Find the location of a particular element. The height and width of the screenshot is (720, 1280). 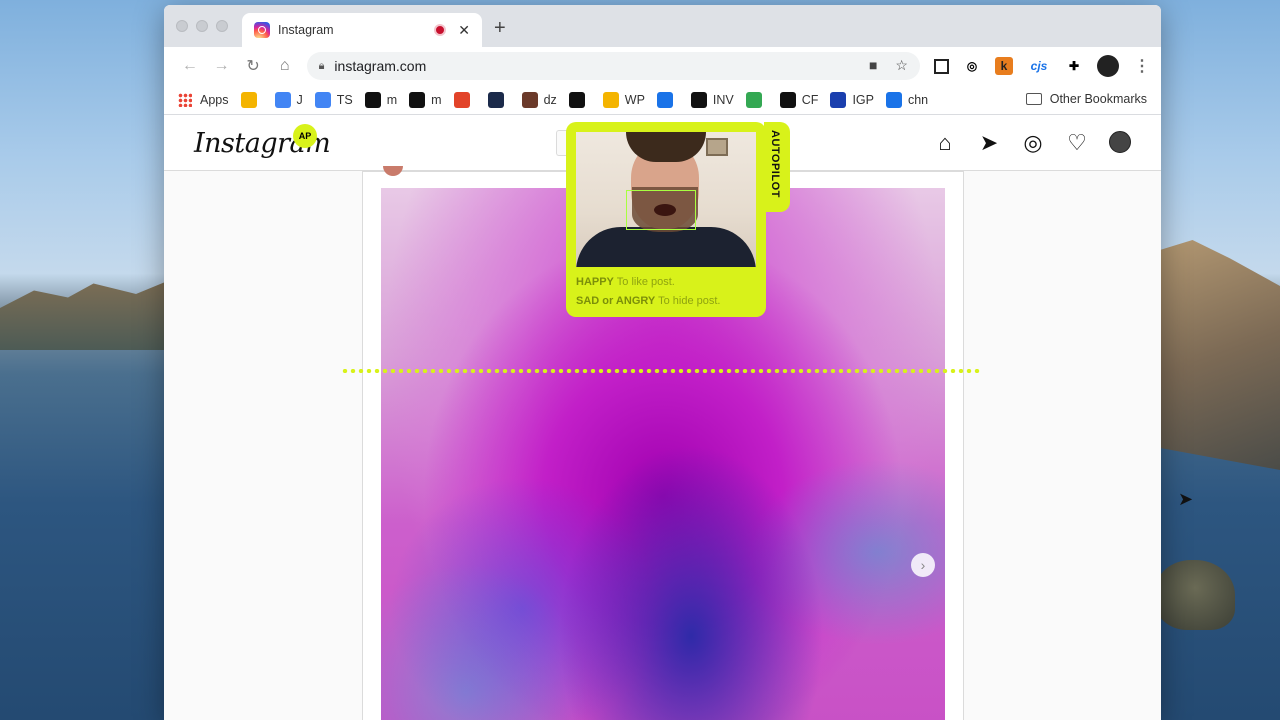

media-icon is located at coordinates (664, 99).